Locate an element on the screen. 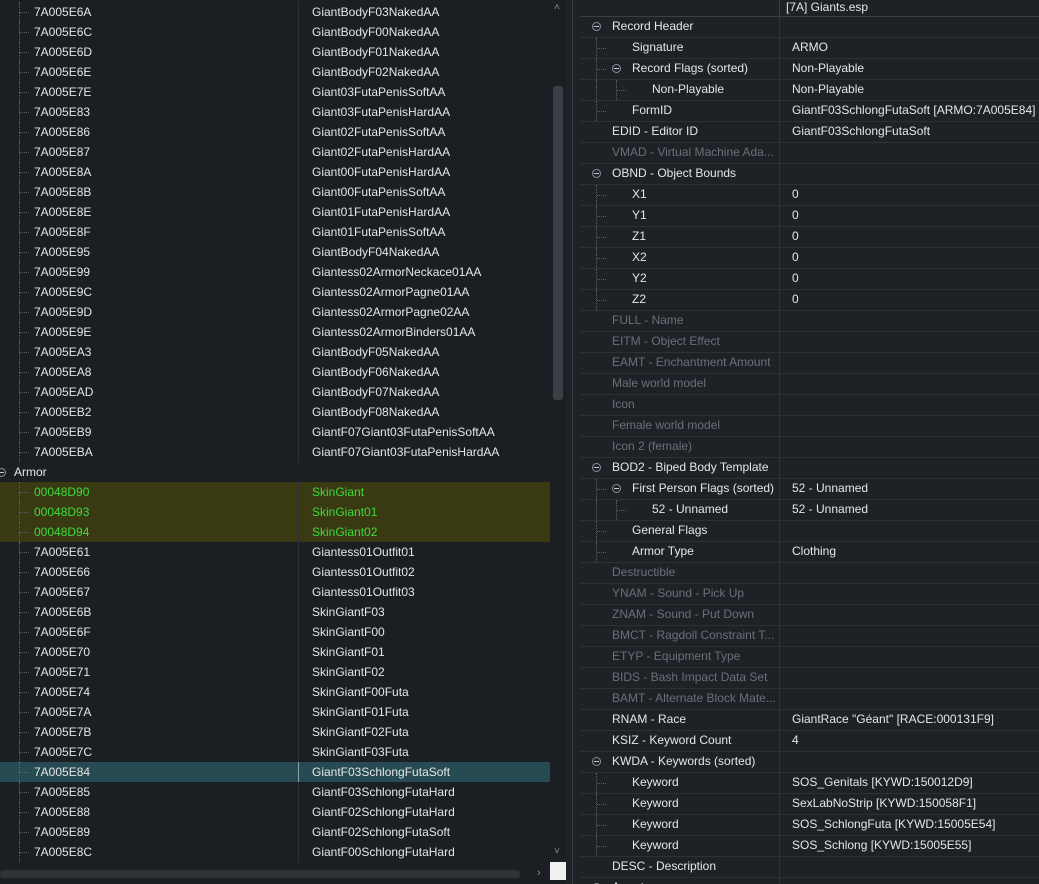  pane-splitter is located at coordinates (573, 442).